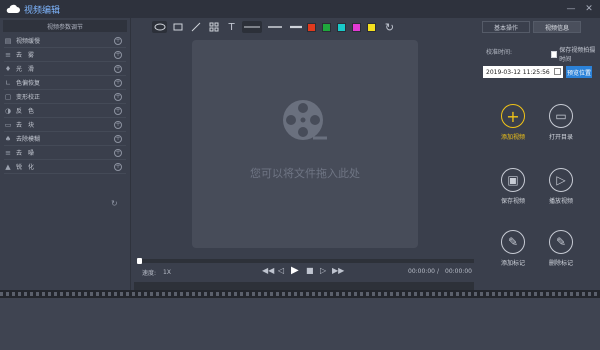  What do you see at coordinates (513, 242) in the screenshot?
I see `pen-add-icon: ✎` at bounding box center [513, 242].